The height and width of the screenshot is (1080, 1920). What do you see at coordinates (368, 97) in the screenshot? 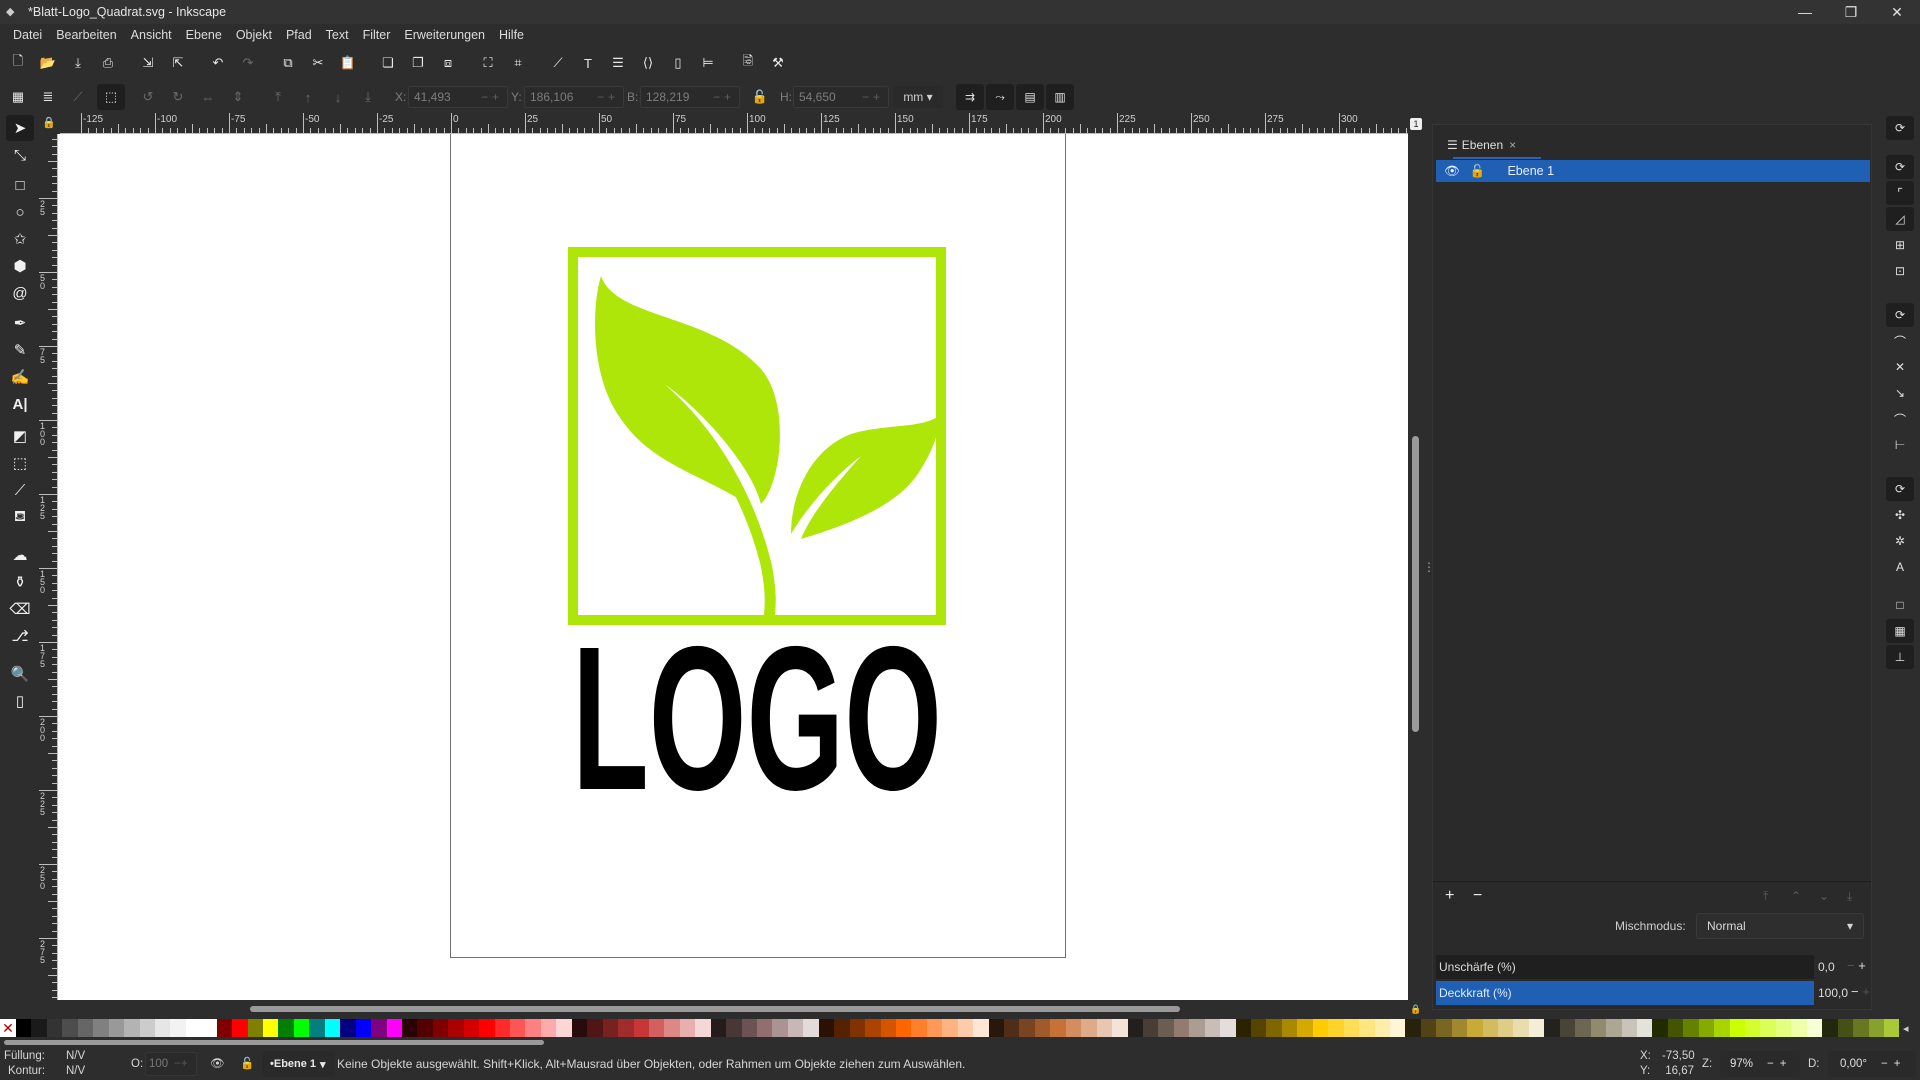
I see `lower-bottom-icon: ⤓` at bounding box center [368, 97].